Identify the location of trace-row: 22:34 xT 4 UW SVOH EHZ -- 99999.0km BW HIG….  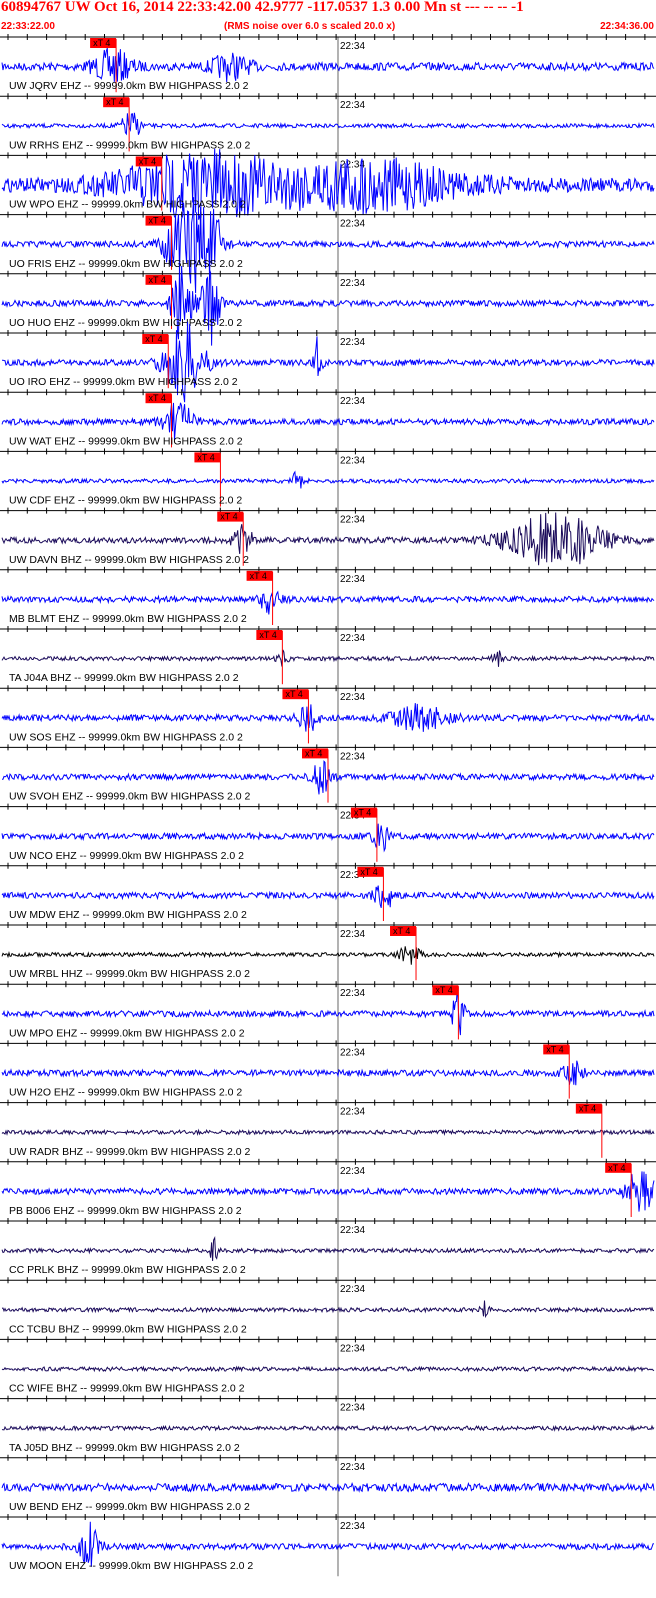
(328, 775).